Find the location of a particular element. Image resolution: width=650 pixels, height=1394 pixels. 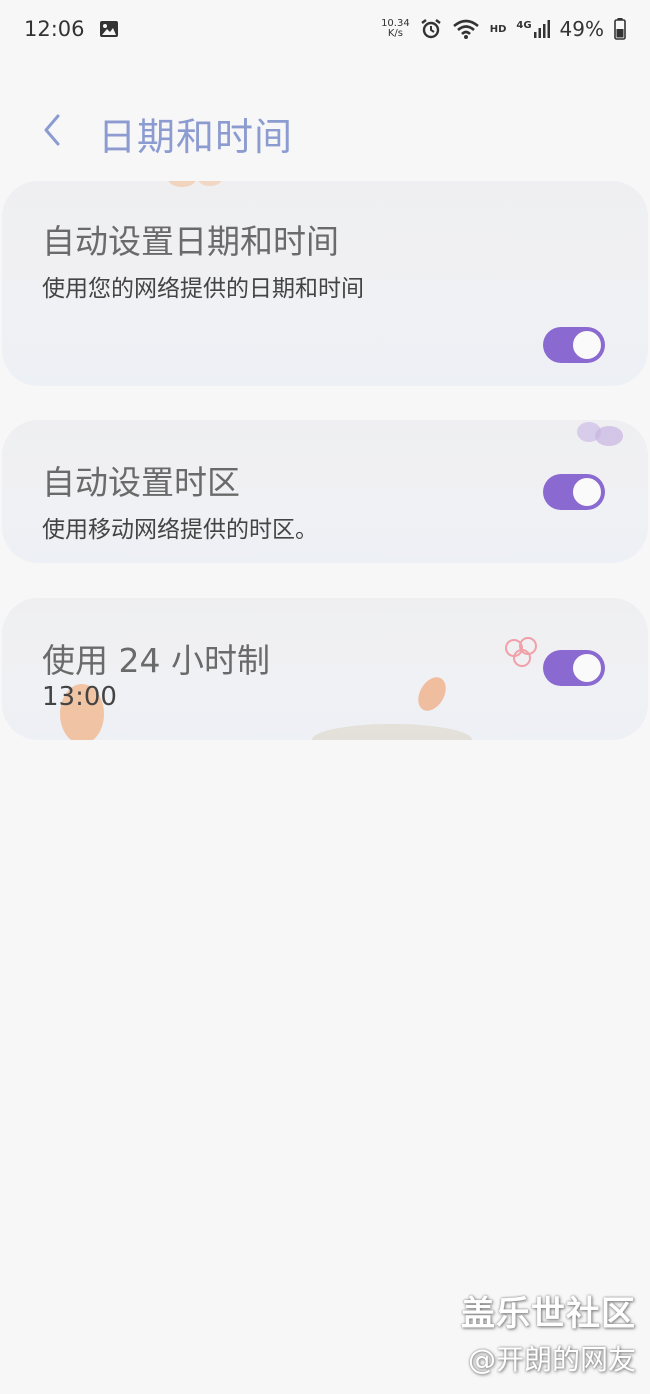

auto-datetime-toggle is located at coordinates (574, 345).